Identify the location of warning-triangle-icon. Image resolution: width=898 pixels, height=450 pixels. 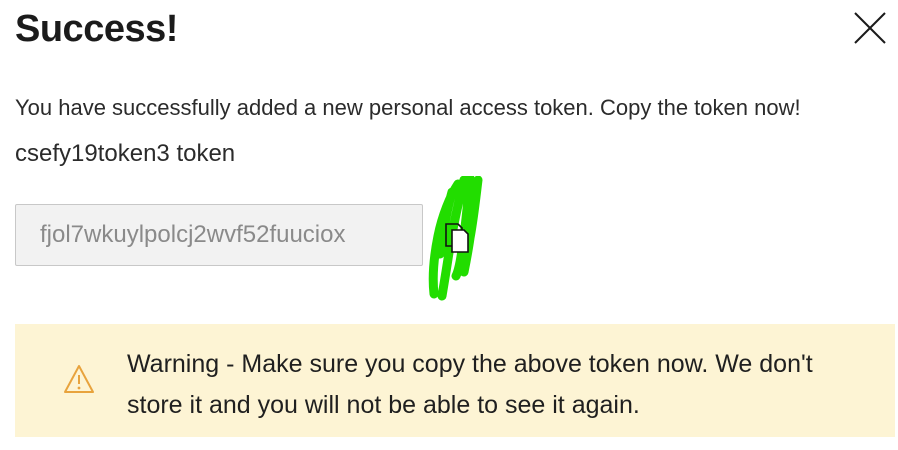
(79, 379).